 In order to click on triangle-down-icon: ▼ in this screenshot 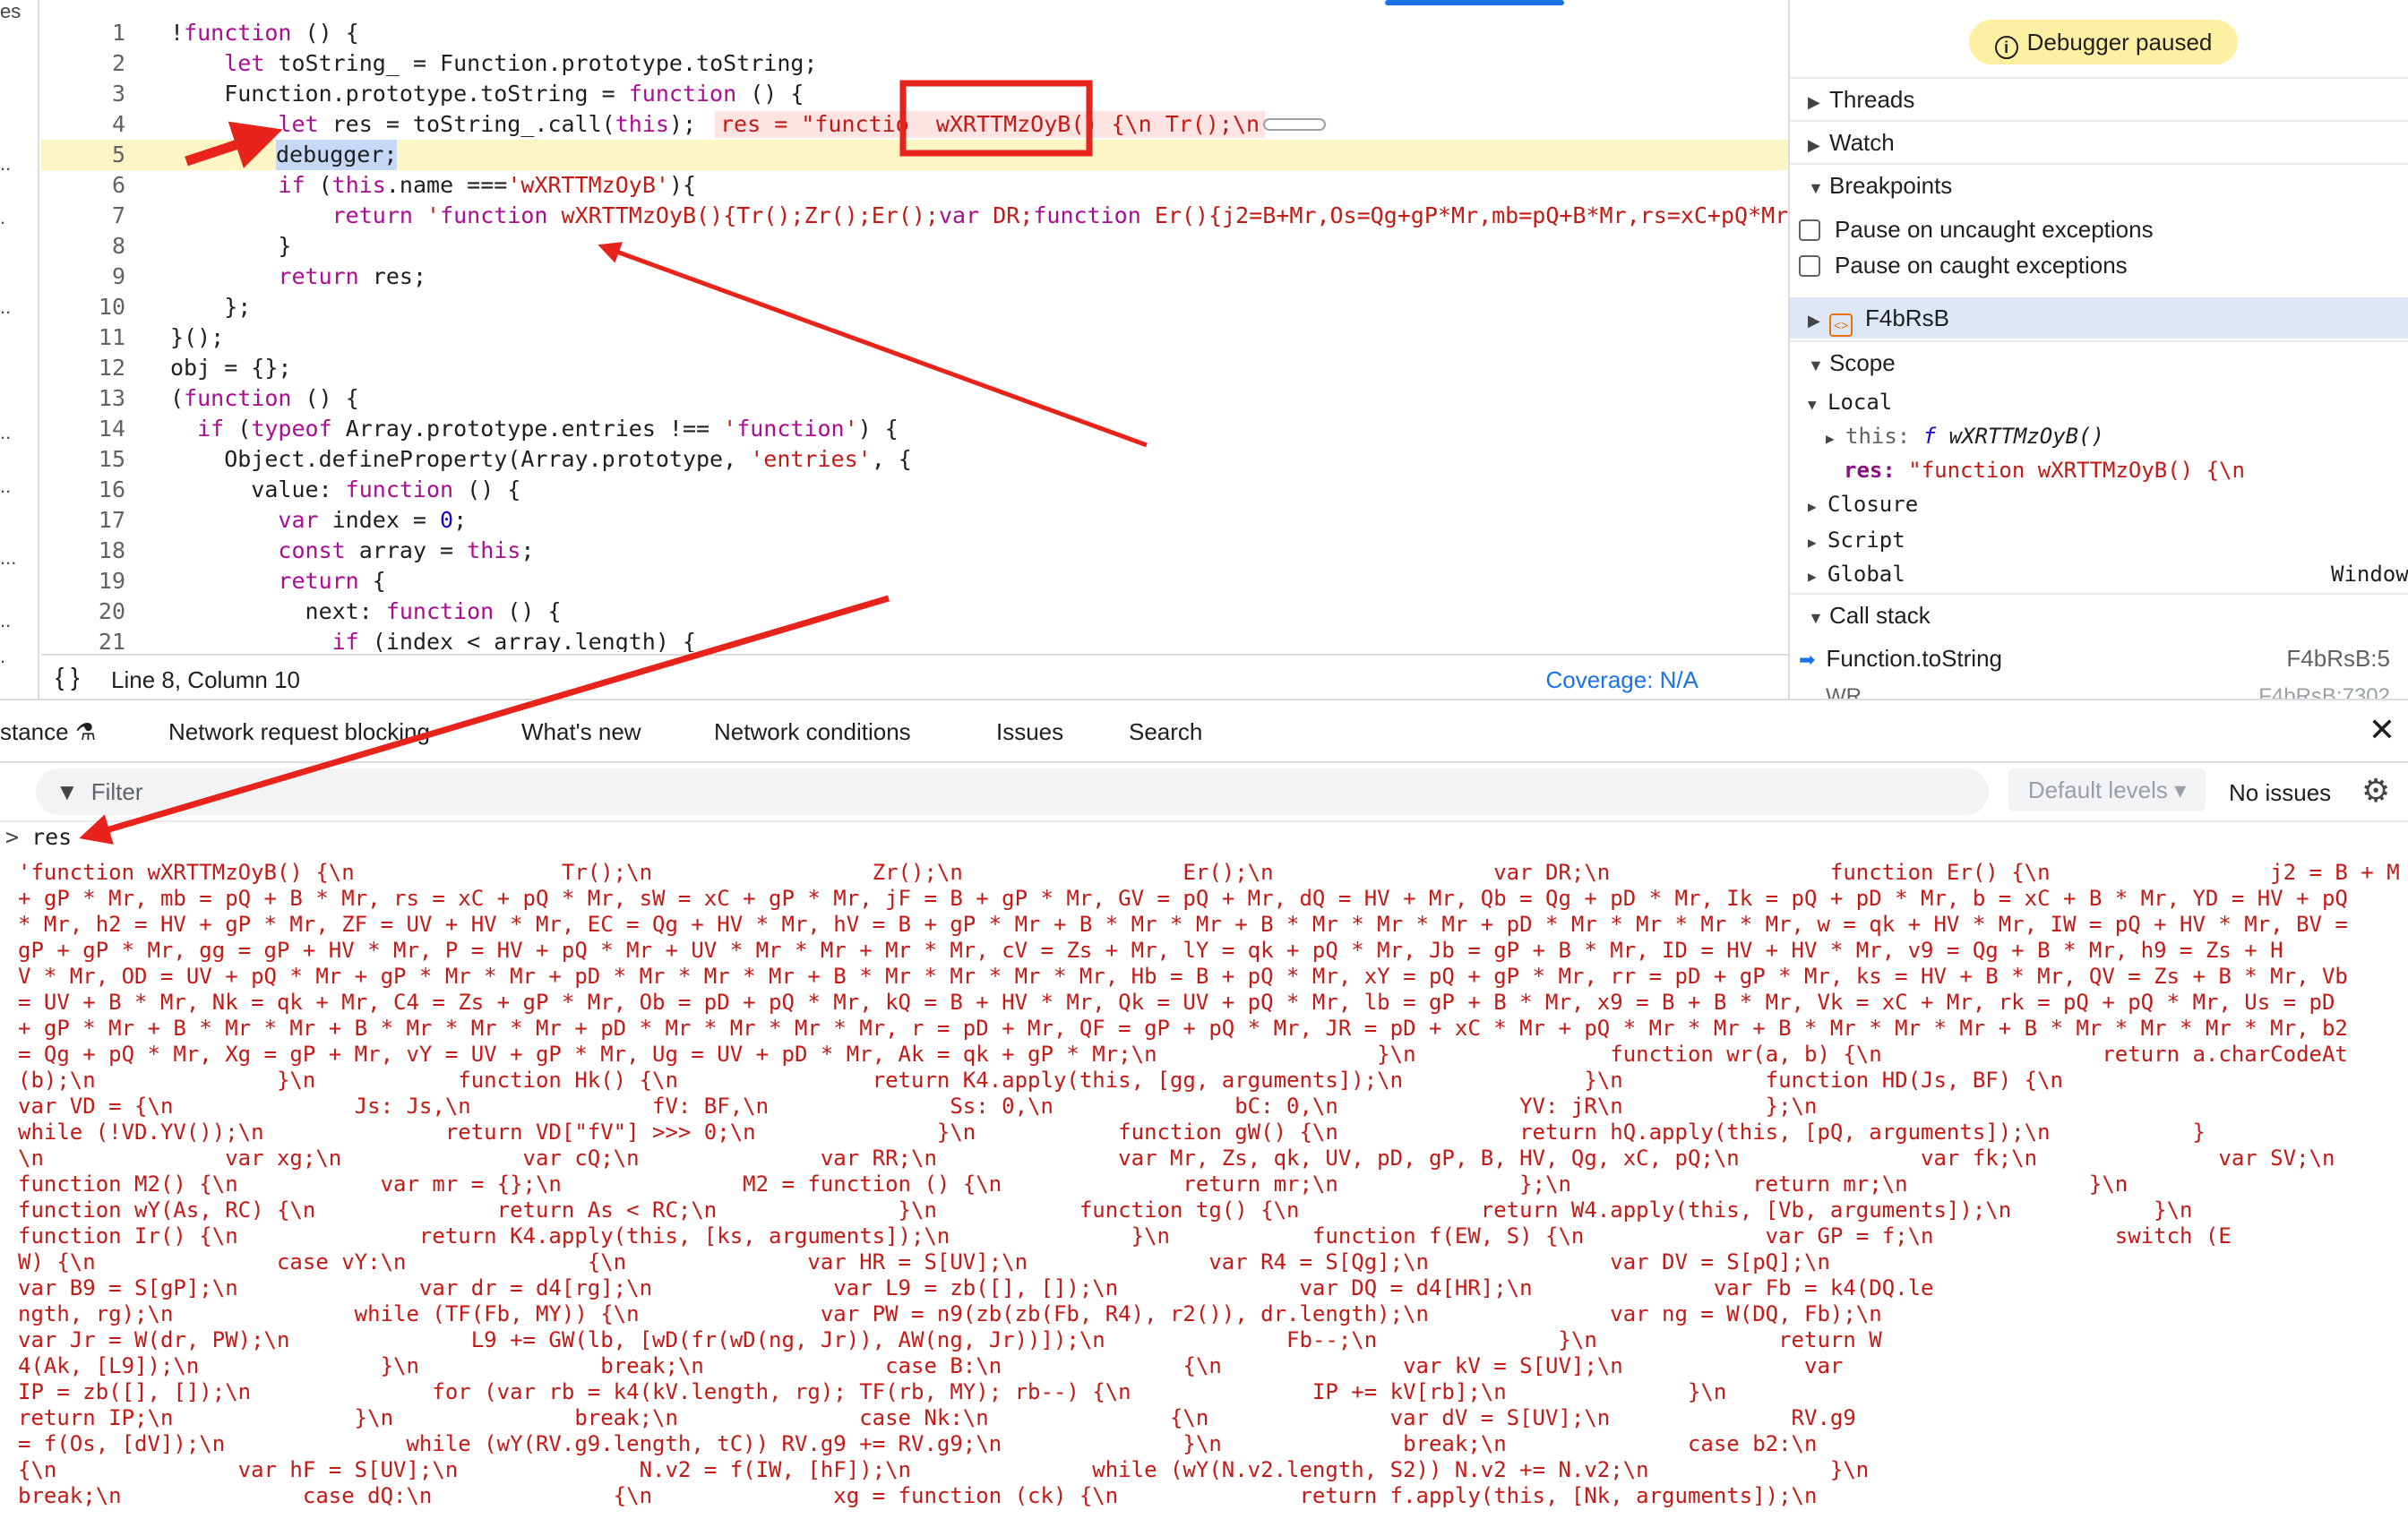, I will do `click(1812, 405)`.